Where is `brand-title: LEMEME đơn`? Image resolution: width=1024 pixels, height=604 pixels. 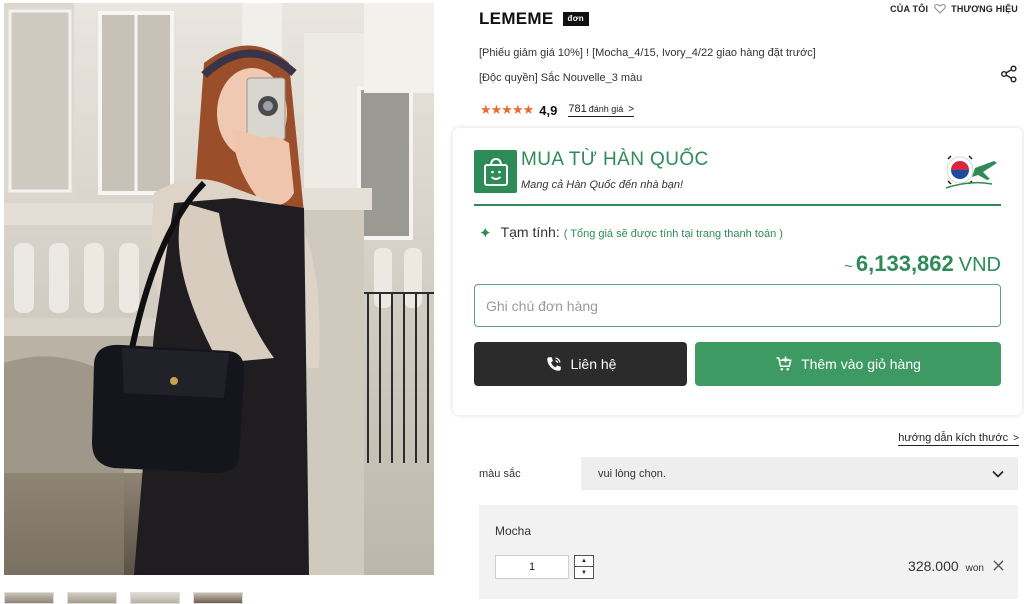 brand-title: LEMEME đơn is located at coordinates (534, 19).